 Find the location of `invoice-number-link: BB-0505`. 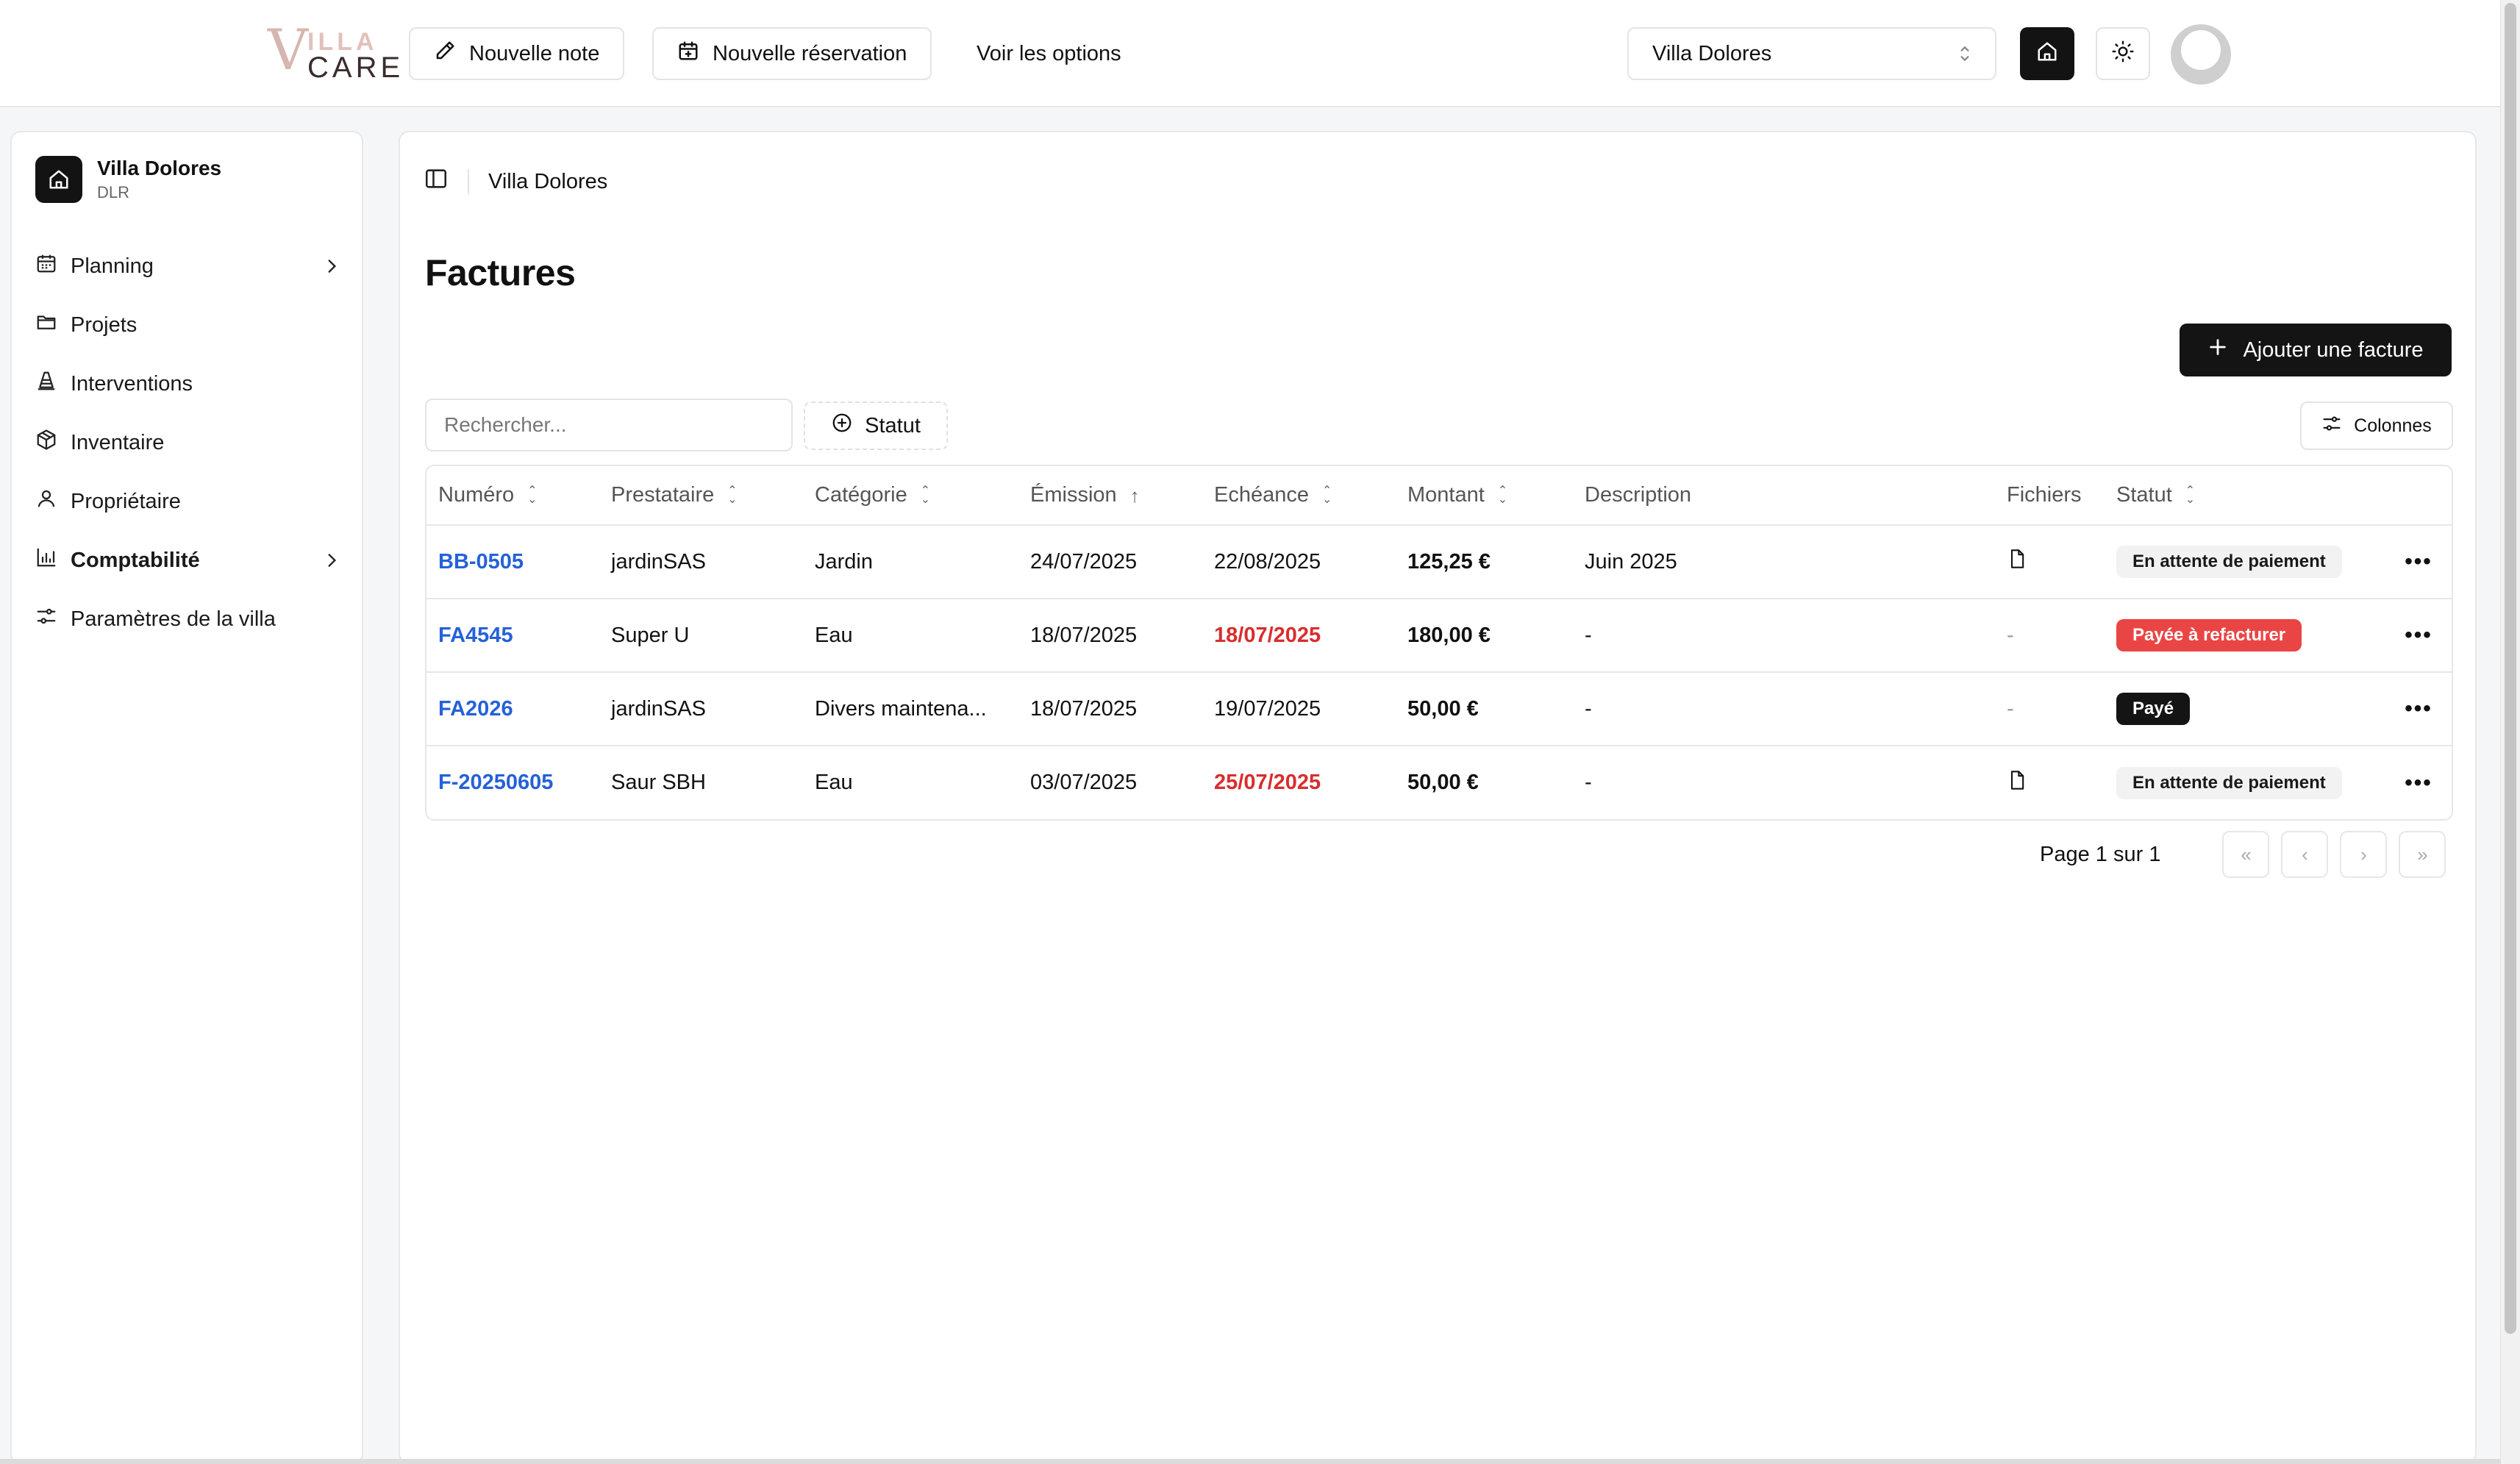

invoice-number-link: BB-0505 is located at coordinates (512, 562).